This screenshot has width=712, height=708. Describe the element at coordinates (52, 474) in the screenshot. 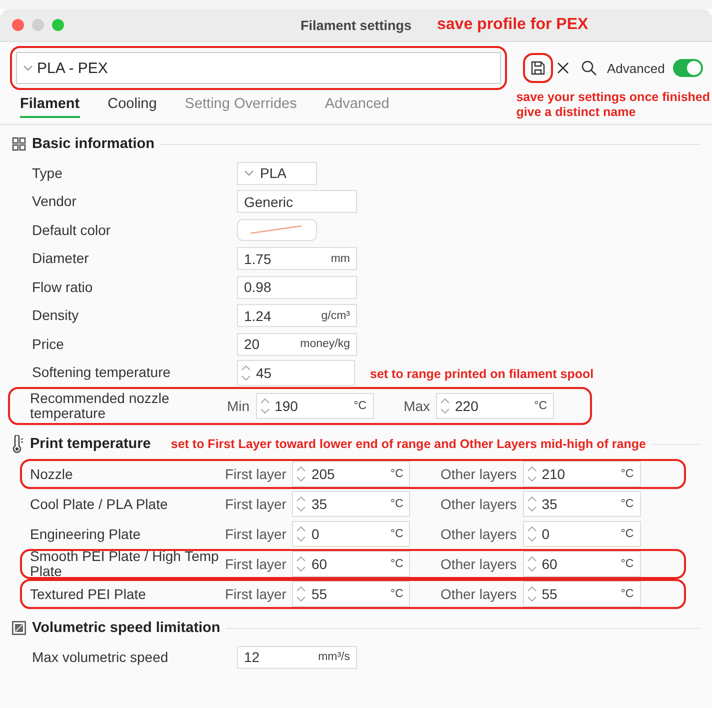

I see `field-label: Nozzle` at that location.